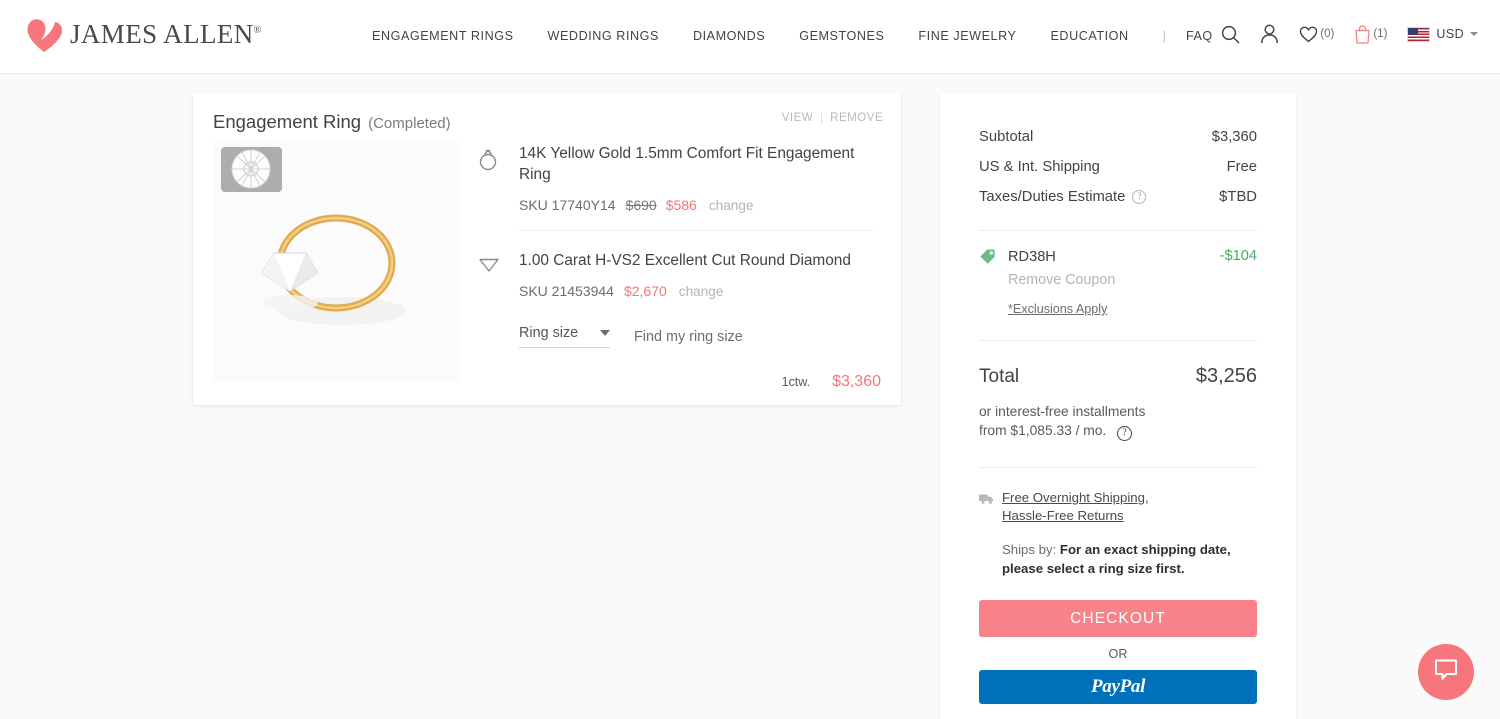 The image size is (1500, 719). I want to click on diamond-price-current: $2,670, so click(645, 291).